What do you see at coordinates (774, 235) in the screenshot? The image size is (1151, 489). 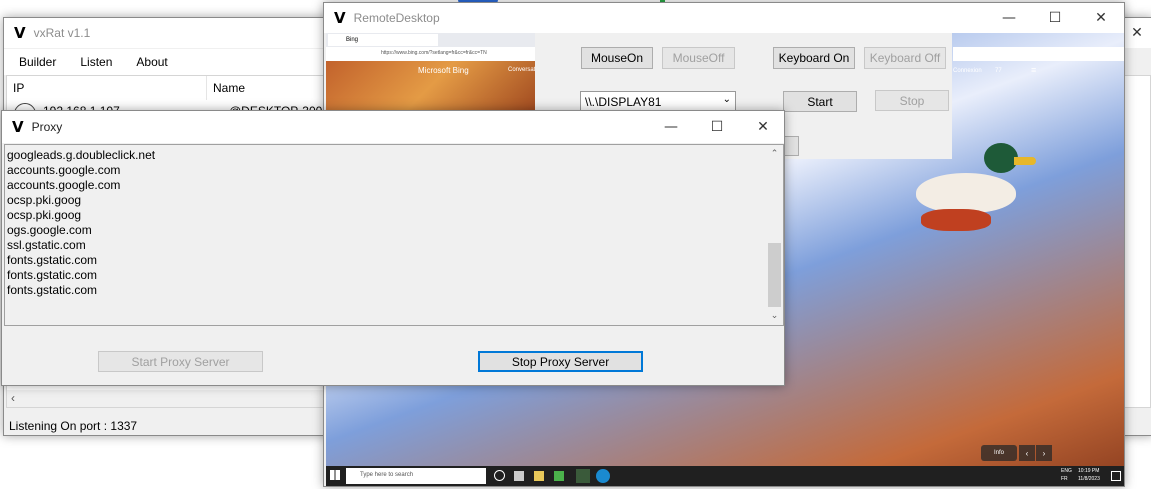 I see `vertical-scrollbar: ⌃ ⌄` at bounding box center [774, 235].